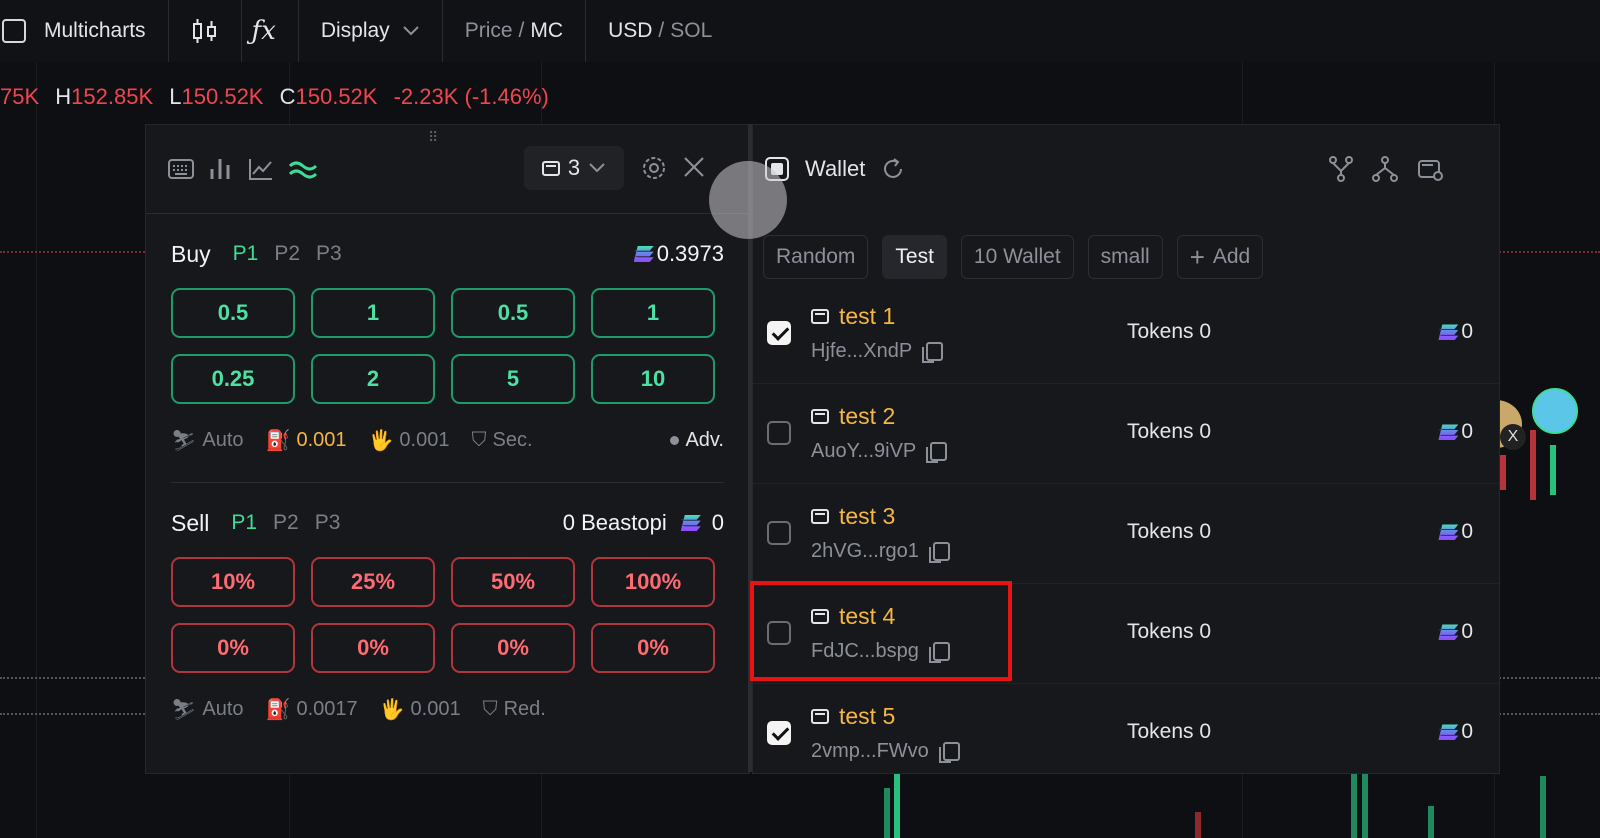 This screenshot has width=1600, height=838. What do you see at coordinates (244, 523) in the screenshot?
I see `sell-preset-p1: P1` at bounding box center [244, 523].